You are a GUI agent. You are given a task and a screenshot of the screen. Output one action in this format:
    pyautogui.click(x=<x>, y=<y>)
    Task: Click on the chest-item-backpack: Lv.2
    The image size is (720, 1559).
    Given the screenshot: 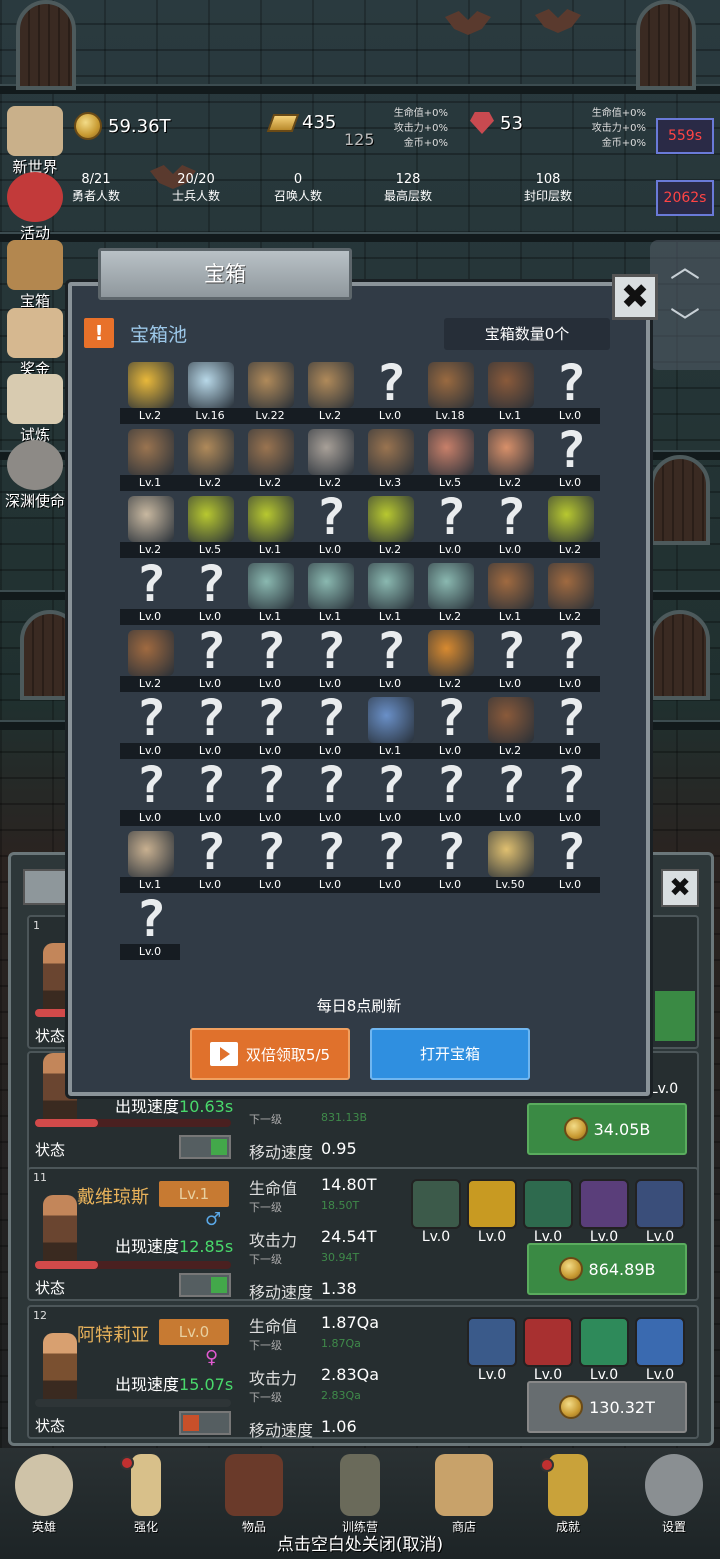 What is the action you would take?
    pyautogui.click(x=510, y=728)
    